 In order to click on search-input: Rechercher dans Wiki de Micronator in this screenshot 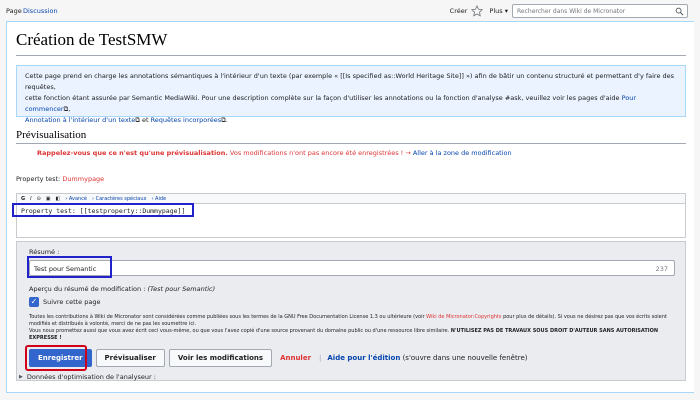, I will do `click(571, 11)`.